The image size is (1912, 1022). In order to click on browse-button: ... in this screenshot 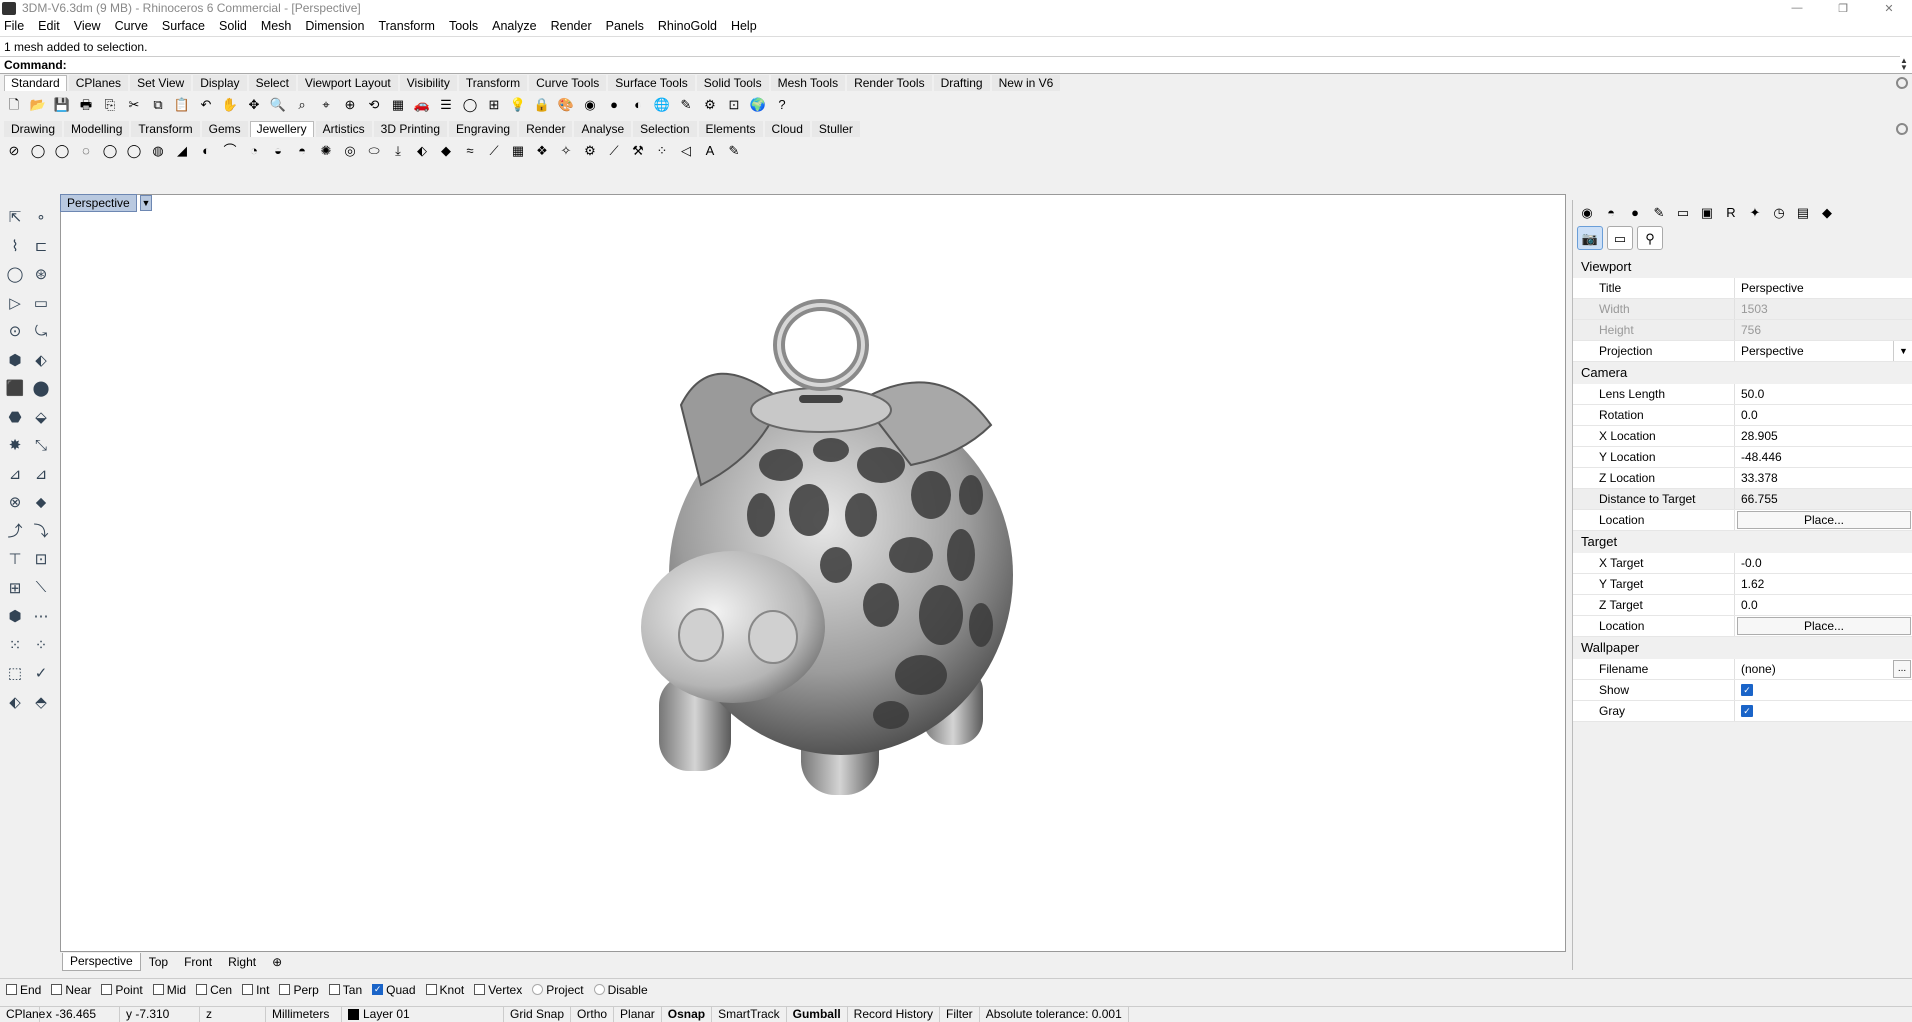, I will do `click(1902, 669)`.